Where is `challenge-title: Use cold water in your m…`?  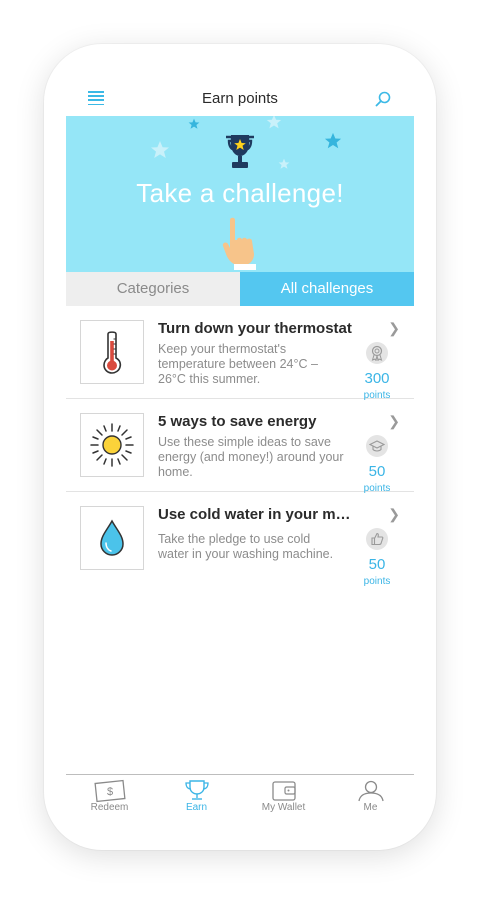 challenge-title: Use cold water in your m… is located at coordinates (254, 514).